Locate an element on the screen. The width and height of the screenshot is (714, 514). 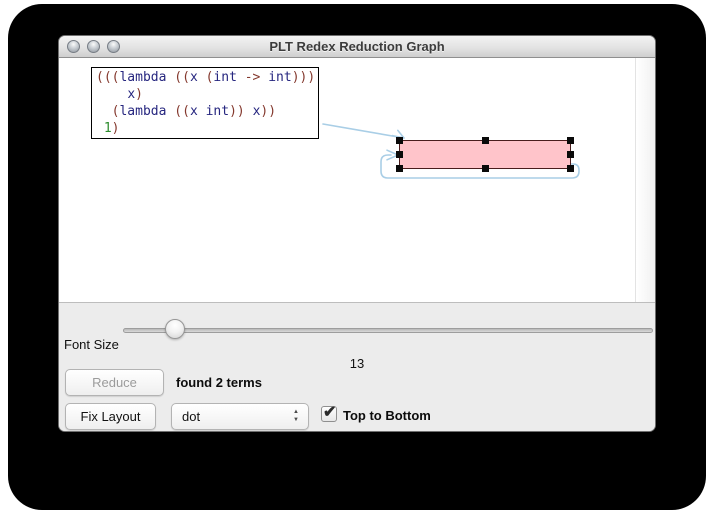
fix-layout-button: Fix Layout is located at coordinates (110, 416).